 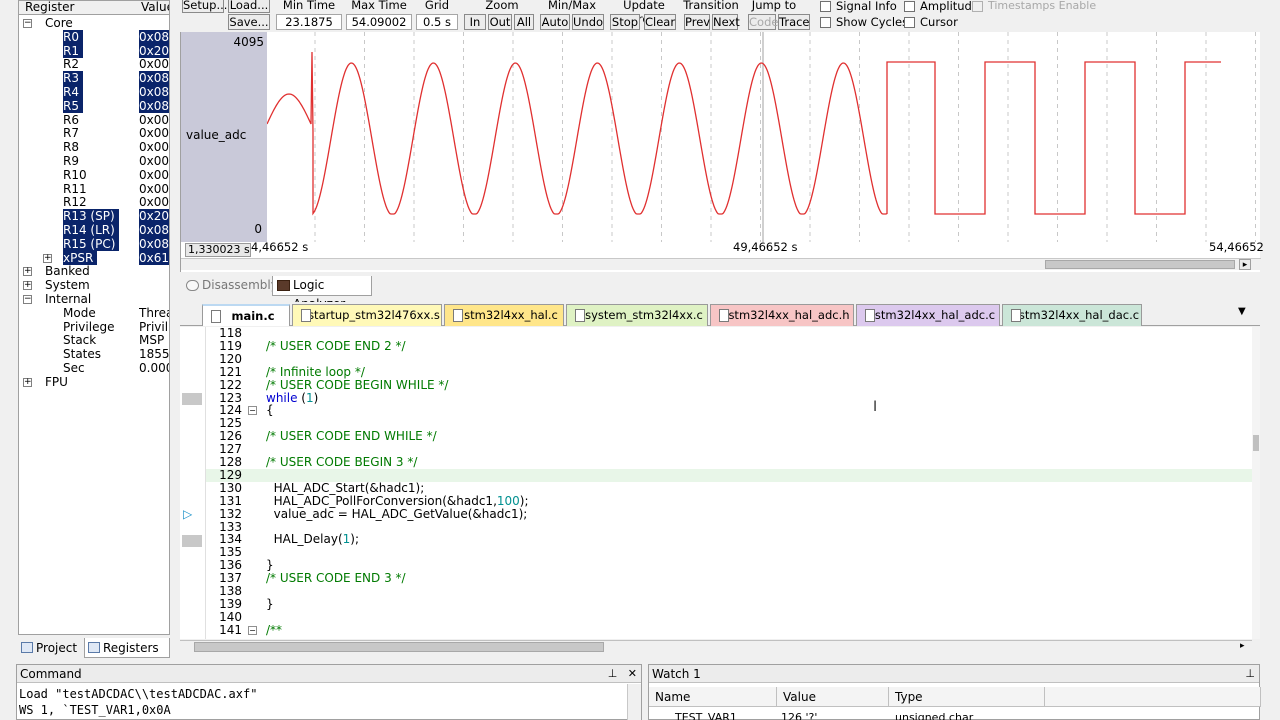 What do you see at coordinates (94, 243) in the screenshot?
I see `register-row: R15 (PC) 0x08` at bounding box center [94, 243].